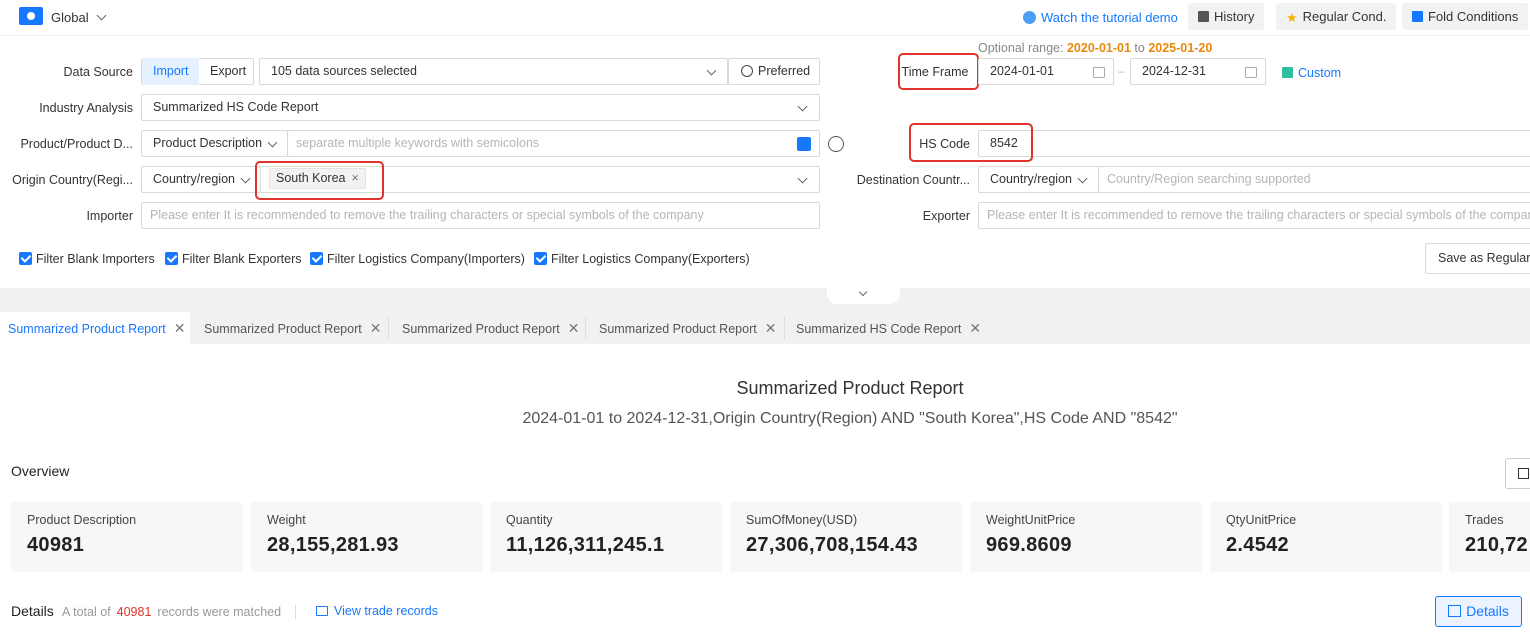 The width and height of the screenshot is (1530, 638). Describe the element at coordinates (1496, 545) in the screenshot. I see `stat-value: 210,72` at that location.